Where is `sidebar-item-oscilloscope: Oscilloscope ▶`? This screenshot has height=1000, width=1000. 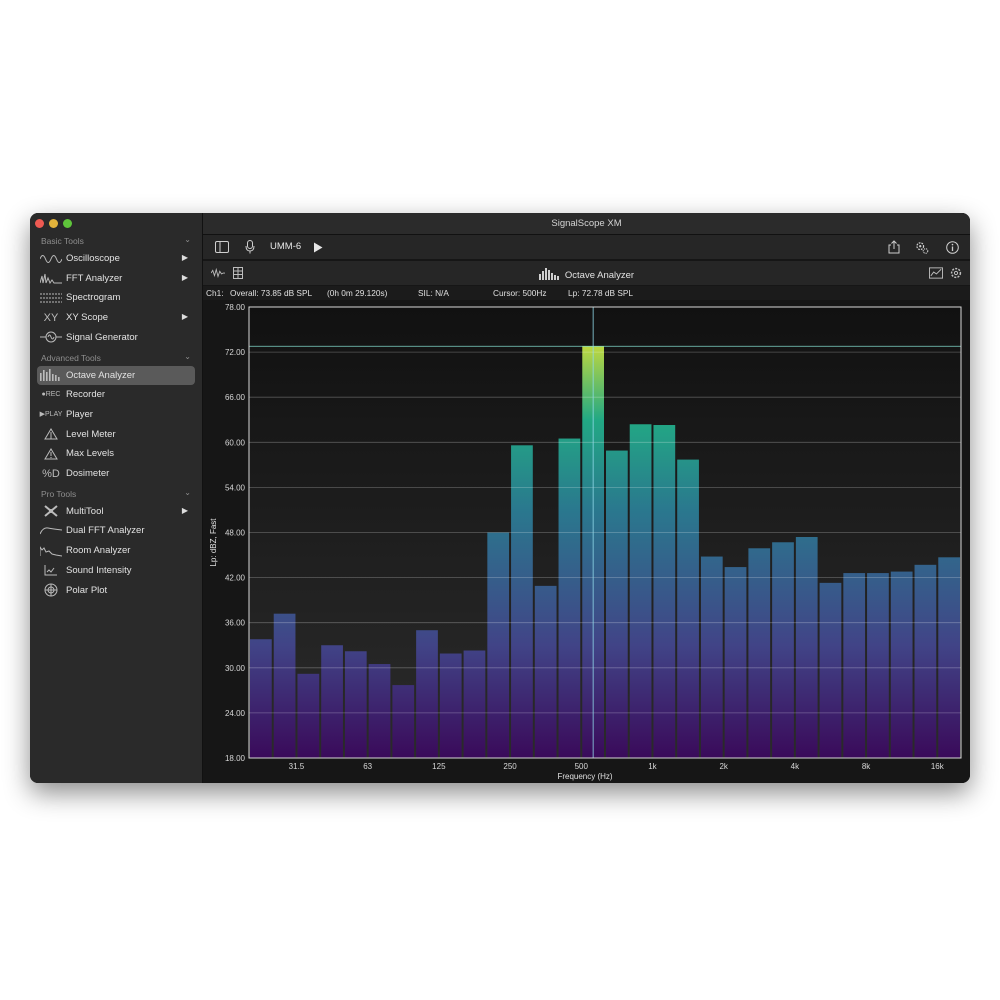 sidebar-item-oscilloscope: Oscilloscope ▶ is located at coordinates (116, 258).